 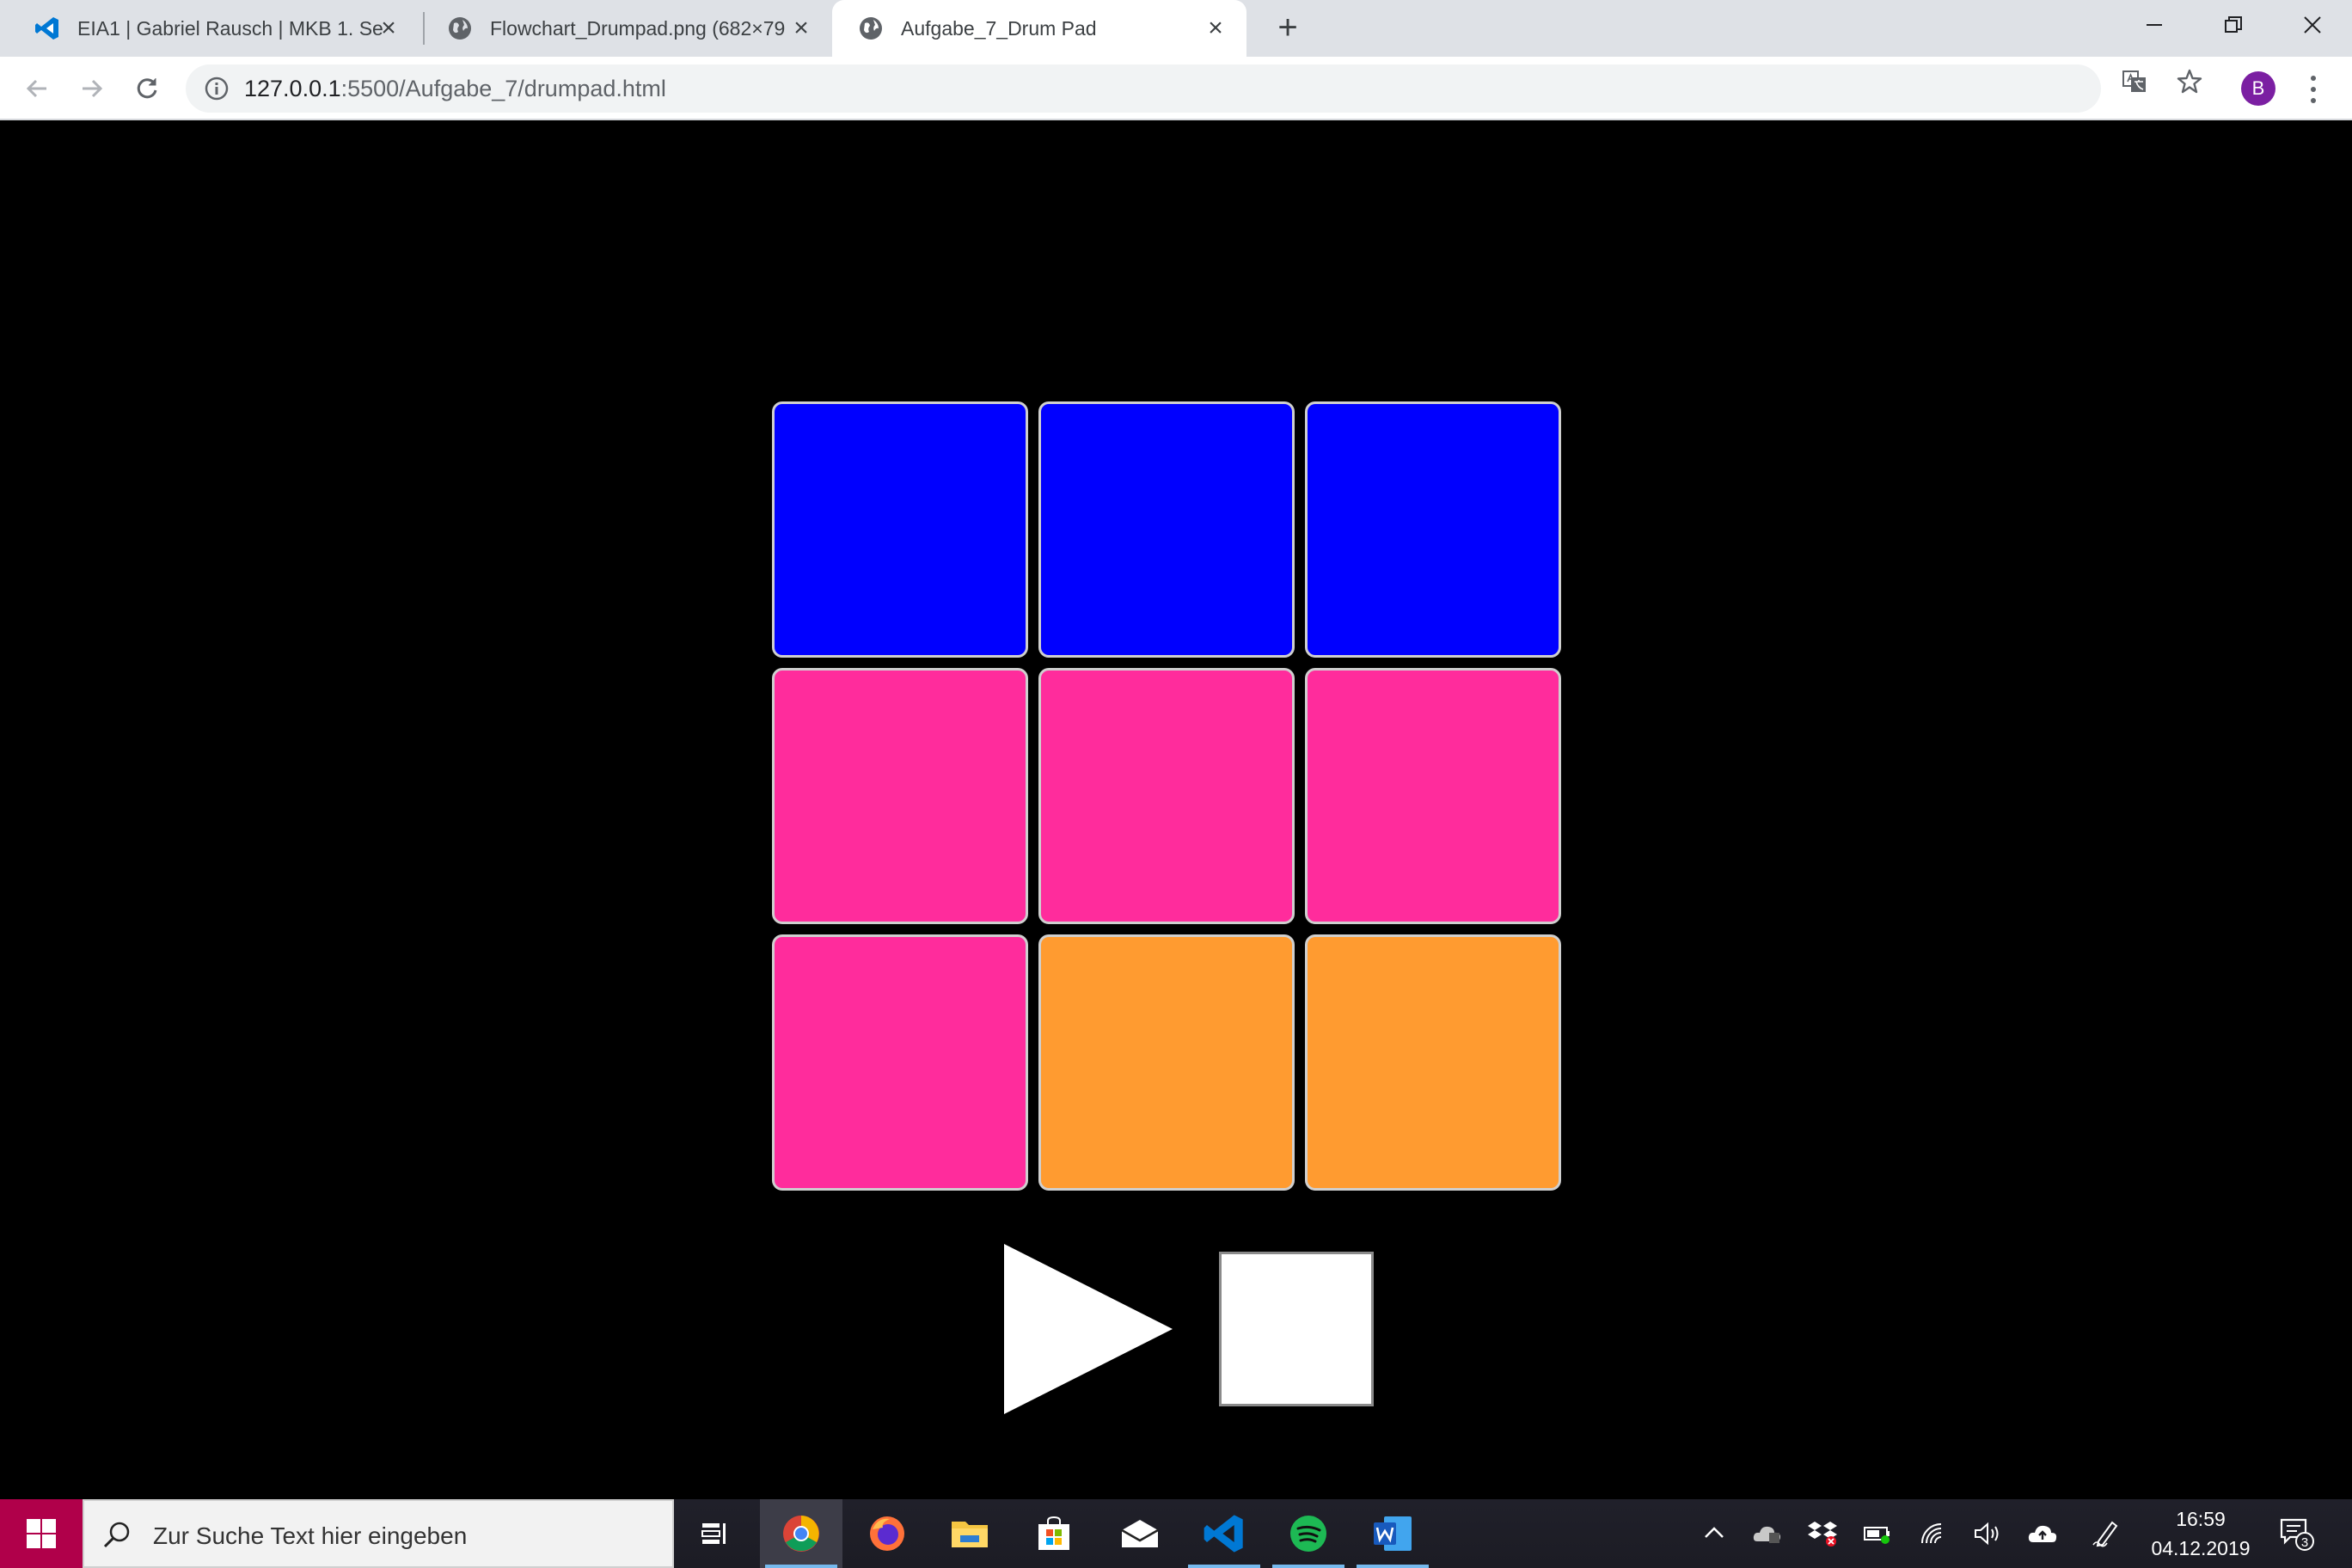 I want to click on notification-count: 3, so click(x=2304, y=1542).